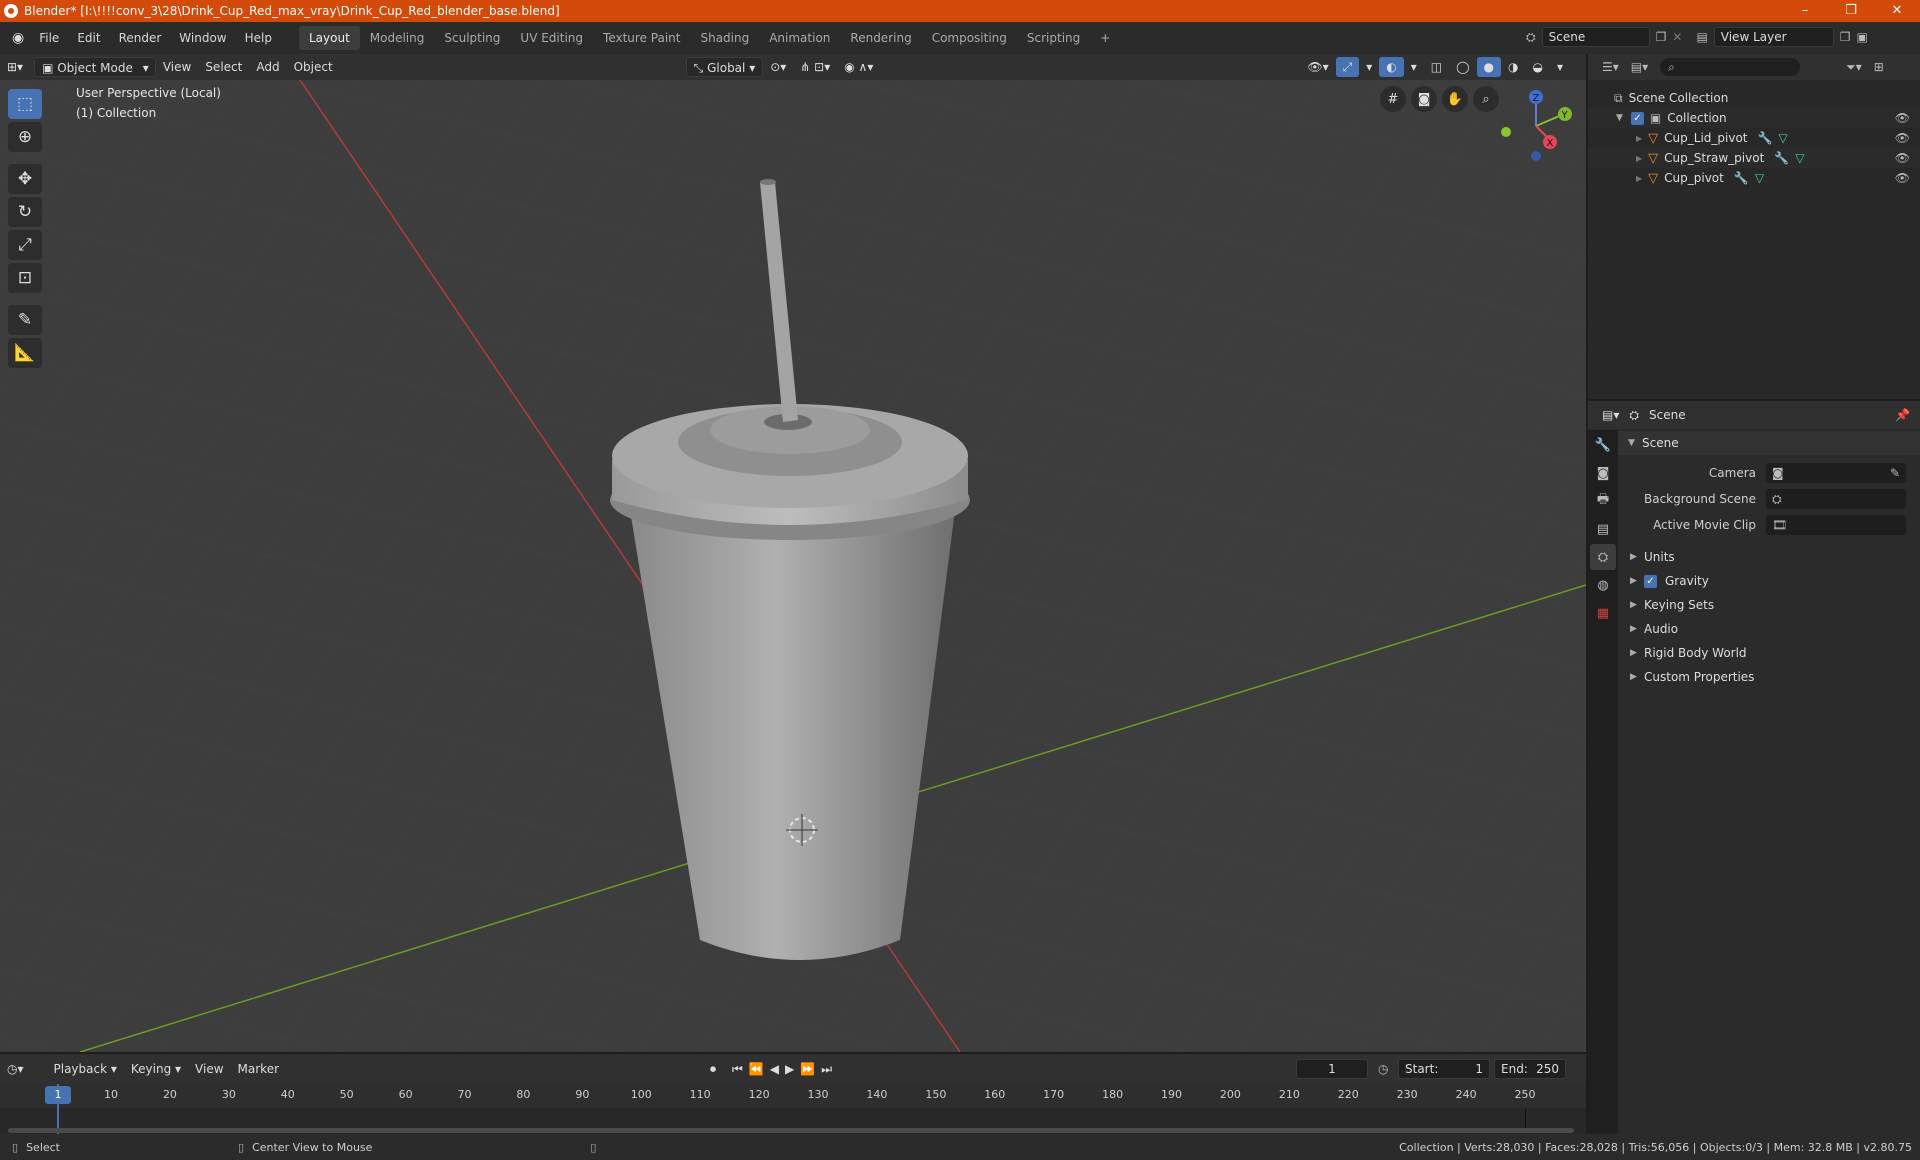 Image resolution: width=1920 pixels, height=1160 pixels. What do you see at coordinates (329, 38) in the screenshot?
I see `tab-layout: Layout` at bounding box center [329, 38].